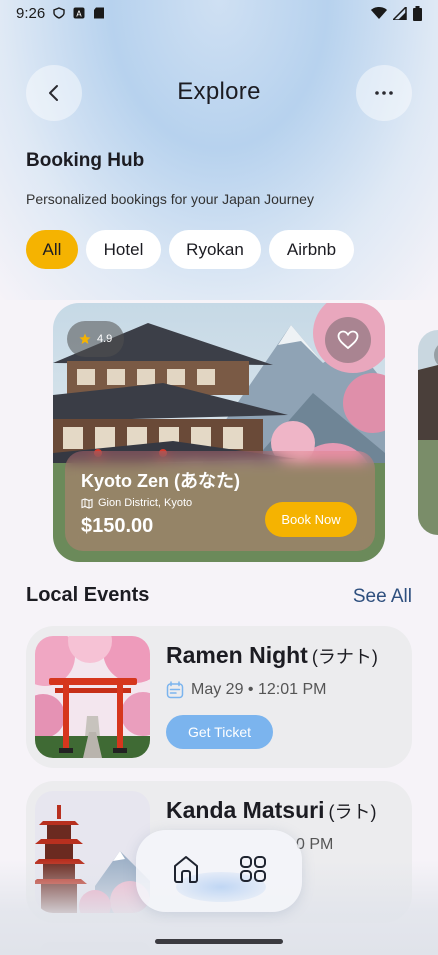 This screenshot has height=955, width=438. I want to click on event-name-text: Kanda Matsuri, so click(245, 810).